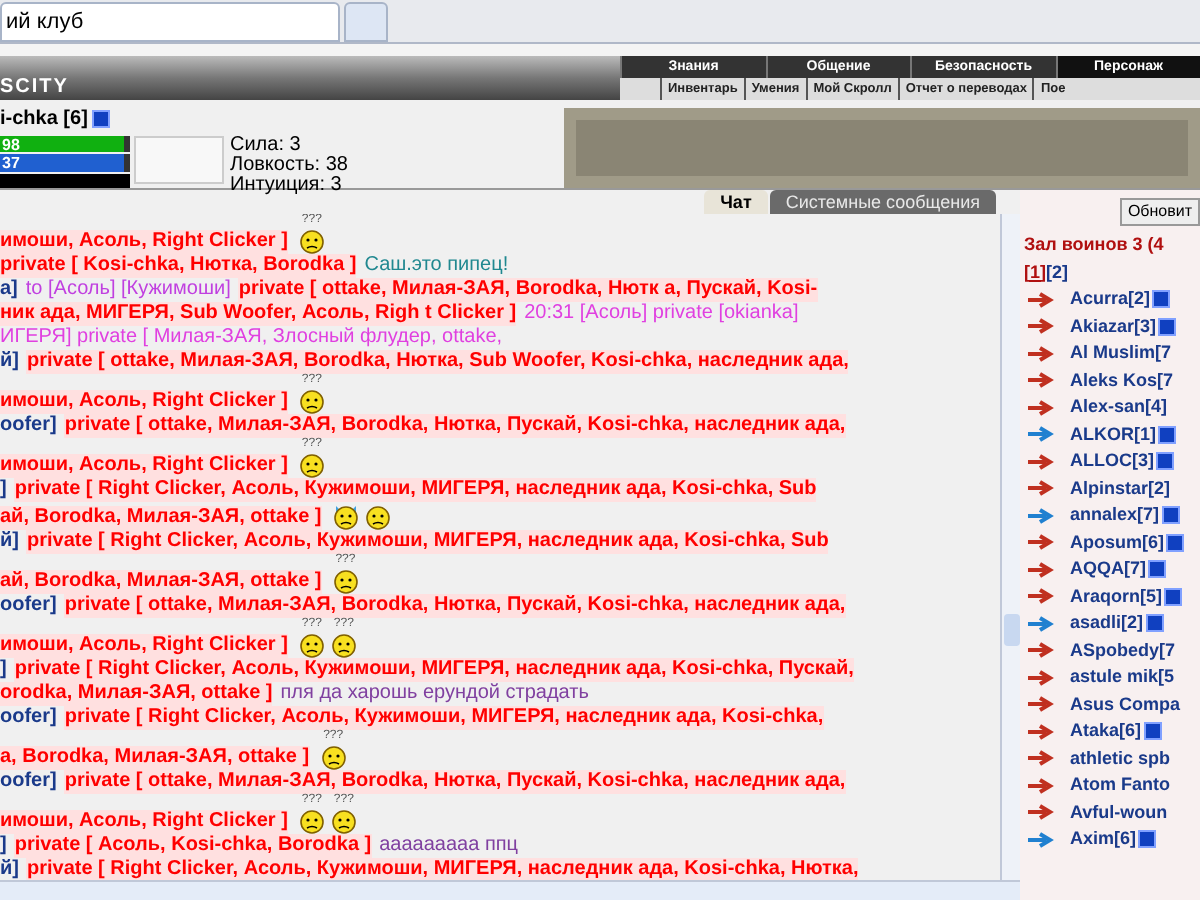  I want to click on stat-text: Ловкость: 38, so click(289, 166).